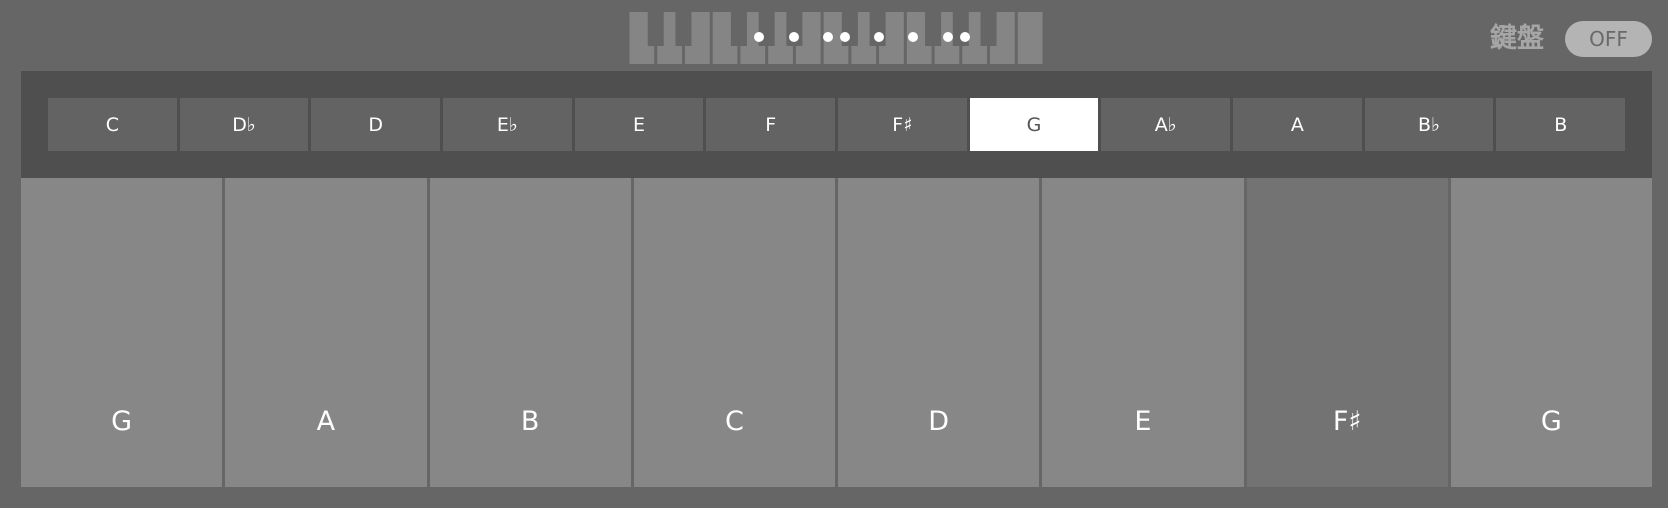 Image resolution: width=1668 pixels, height=508 pixels. What do you see at coordinates (1143, 421) in the screenshot?
I see `scale-key-label: E` at bounding box center [1143, 421].